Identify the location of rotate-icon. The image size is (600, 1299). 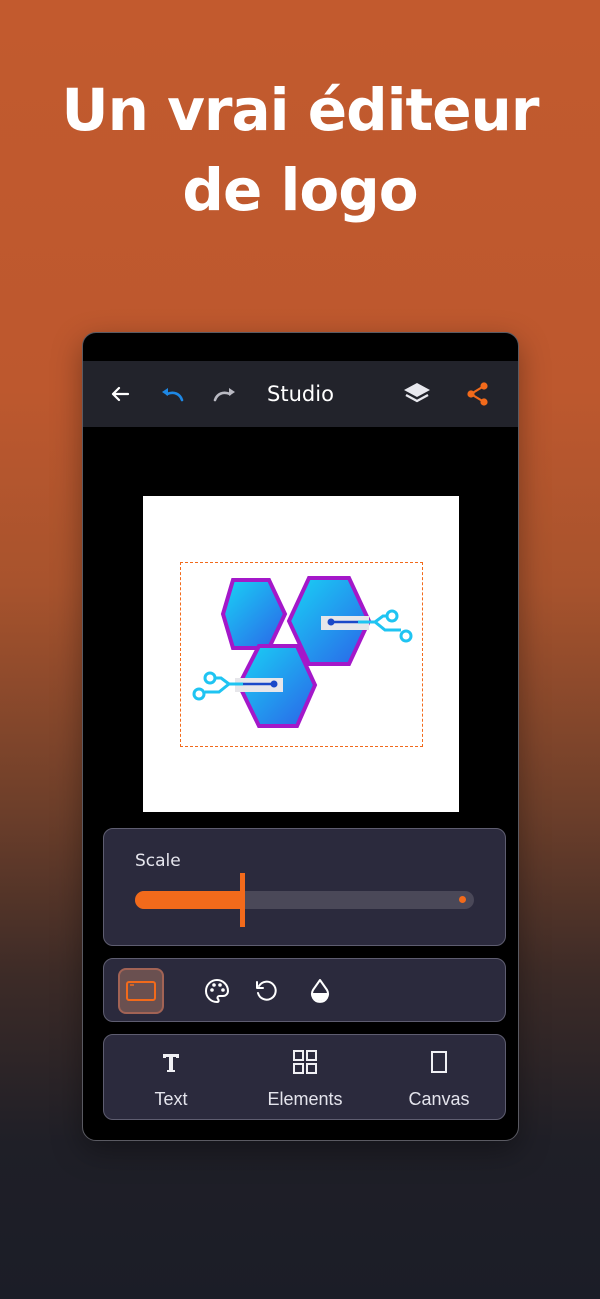
(267, 991).